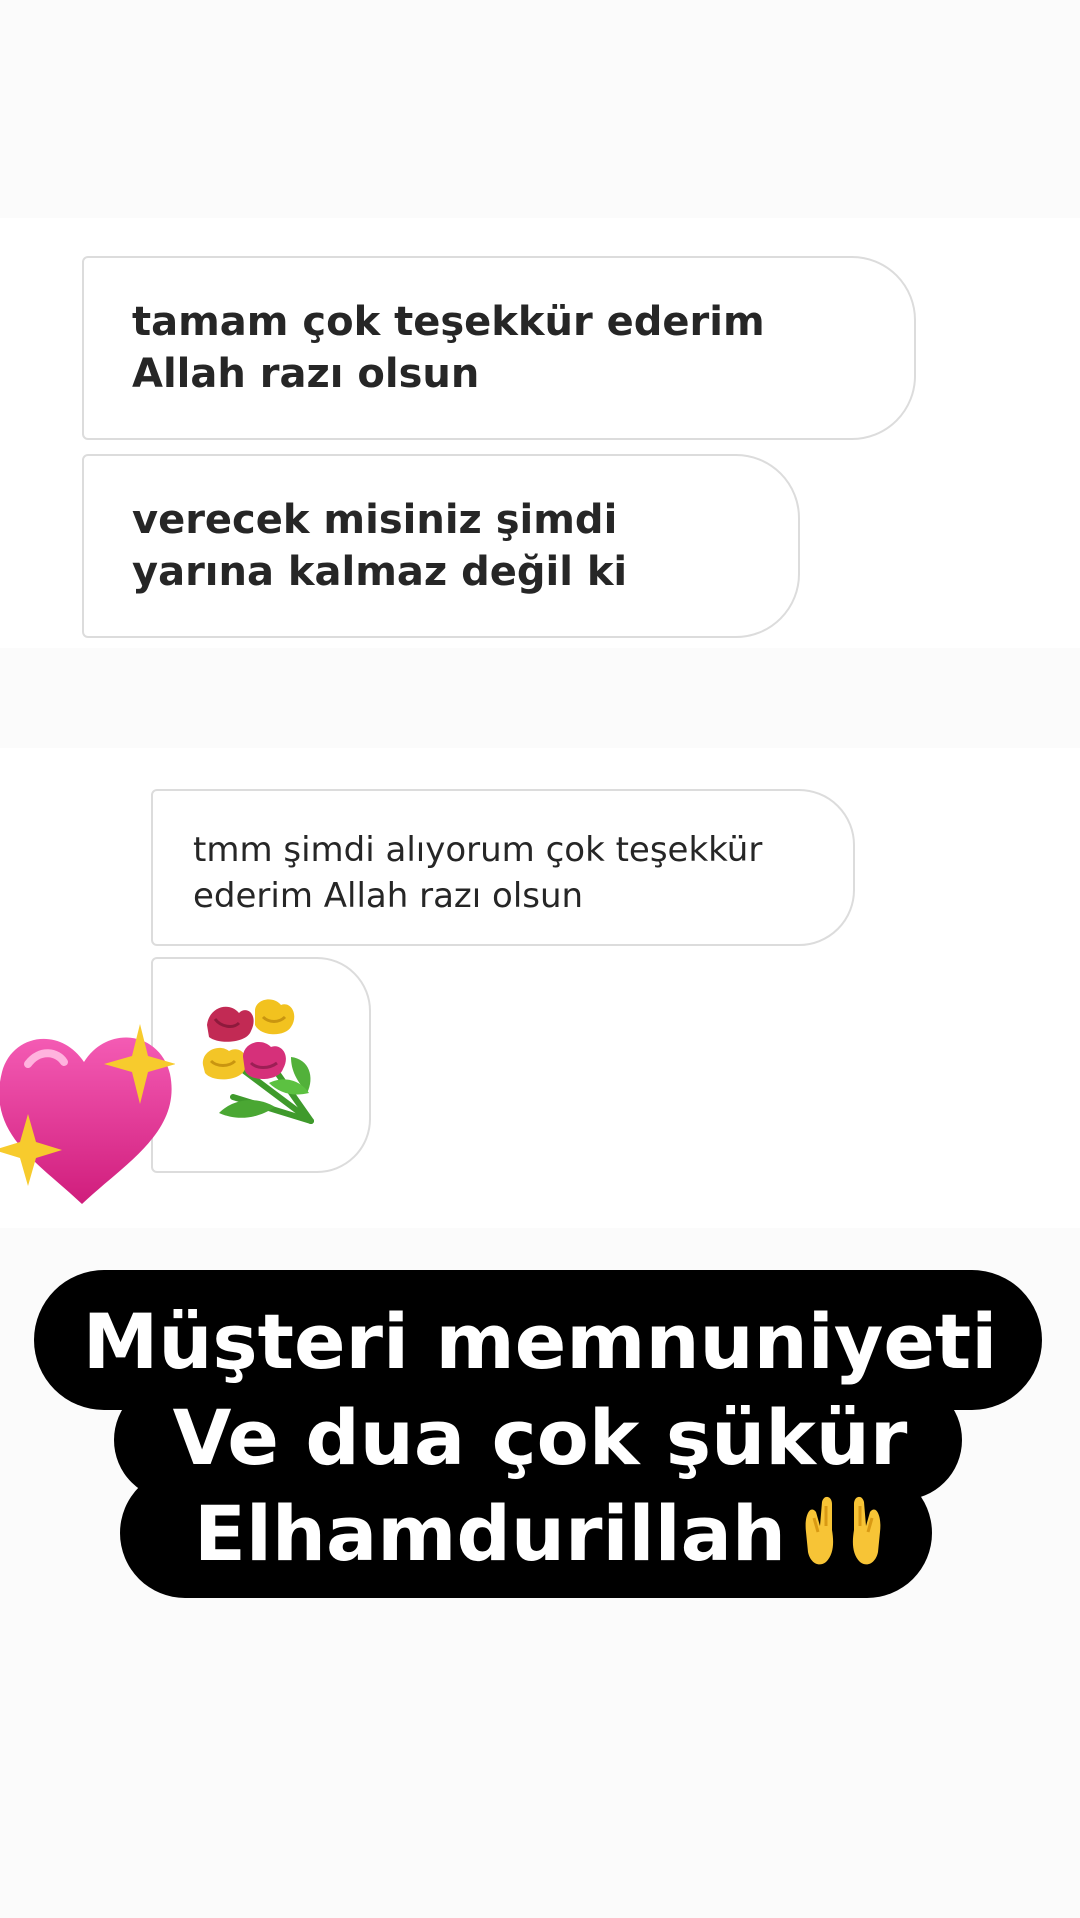 This screenshot has height=1918, width=1080. Describe the element at coordinates (490, 1533) in the screenshot. I see `caption-line-3: Elhamdurillah` at that location.